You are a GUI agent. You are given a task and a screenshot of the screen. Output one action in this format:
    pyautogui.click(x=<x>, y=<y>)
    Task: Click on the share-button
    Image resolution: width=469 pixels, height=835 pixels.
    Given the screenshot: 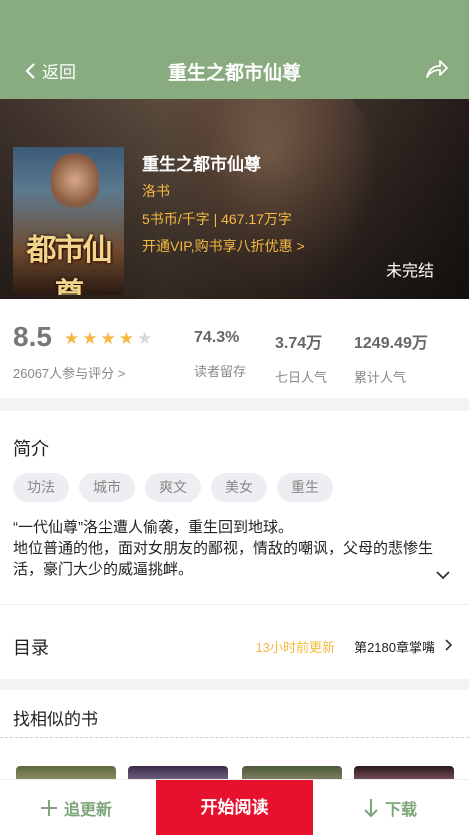 What is the action you would take?
    pyautogui.click(x=437, y=71)
    